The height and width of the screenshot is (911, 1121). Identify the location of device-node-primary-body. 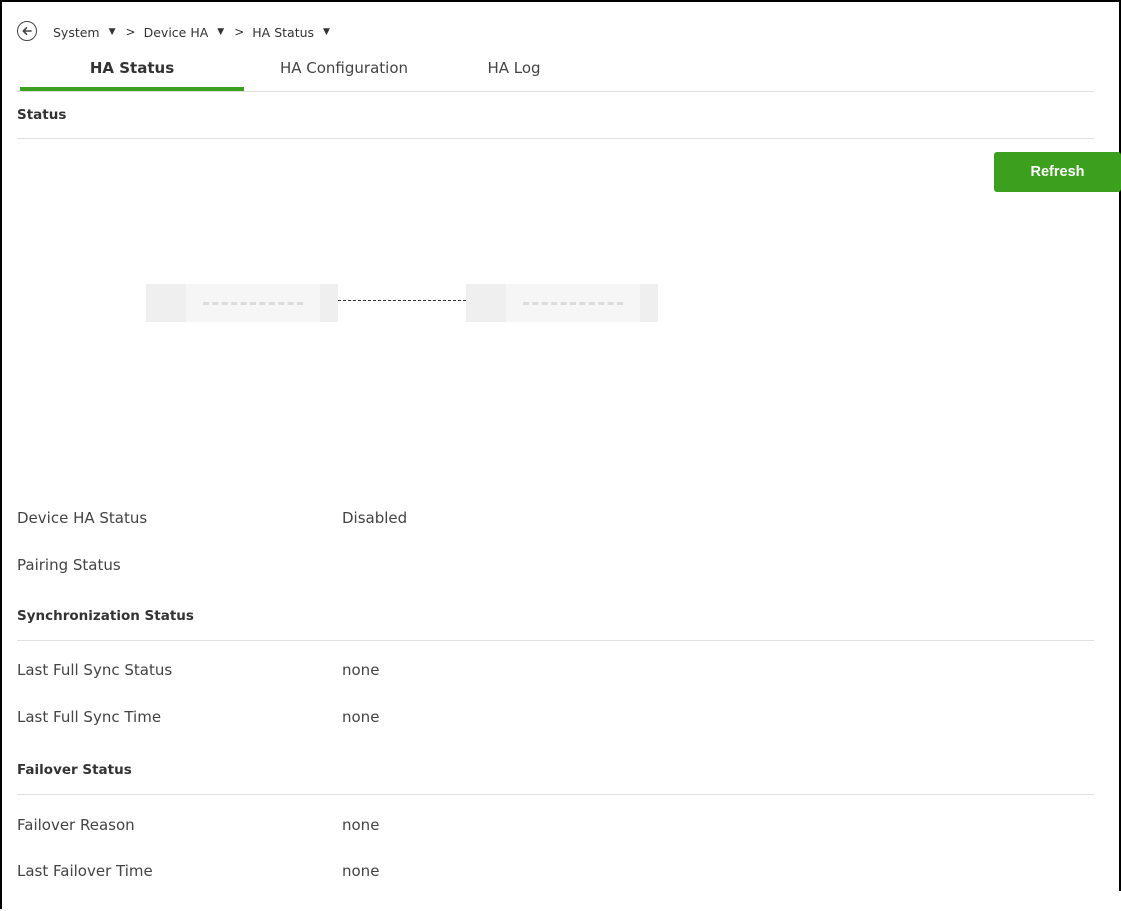
(253, 303).